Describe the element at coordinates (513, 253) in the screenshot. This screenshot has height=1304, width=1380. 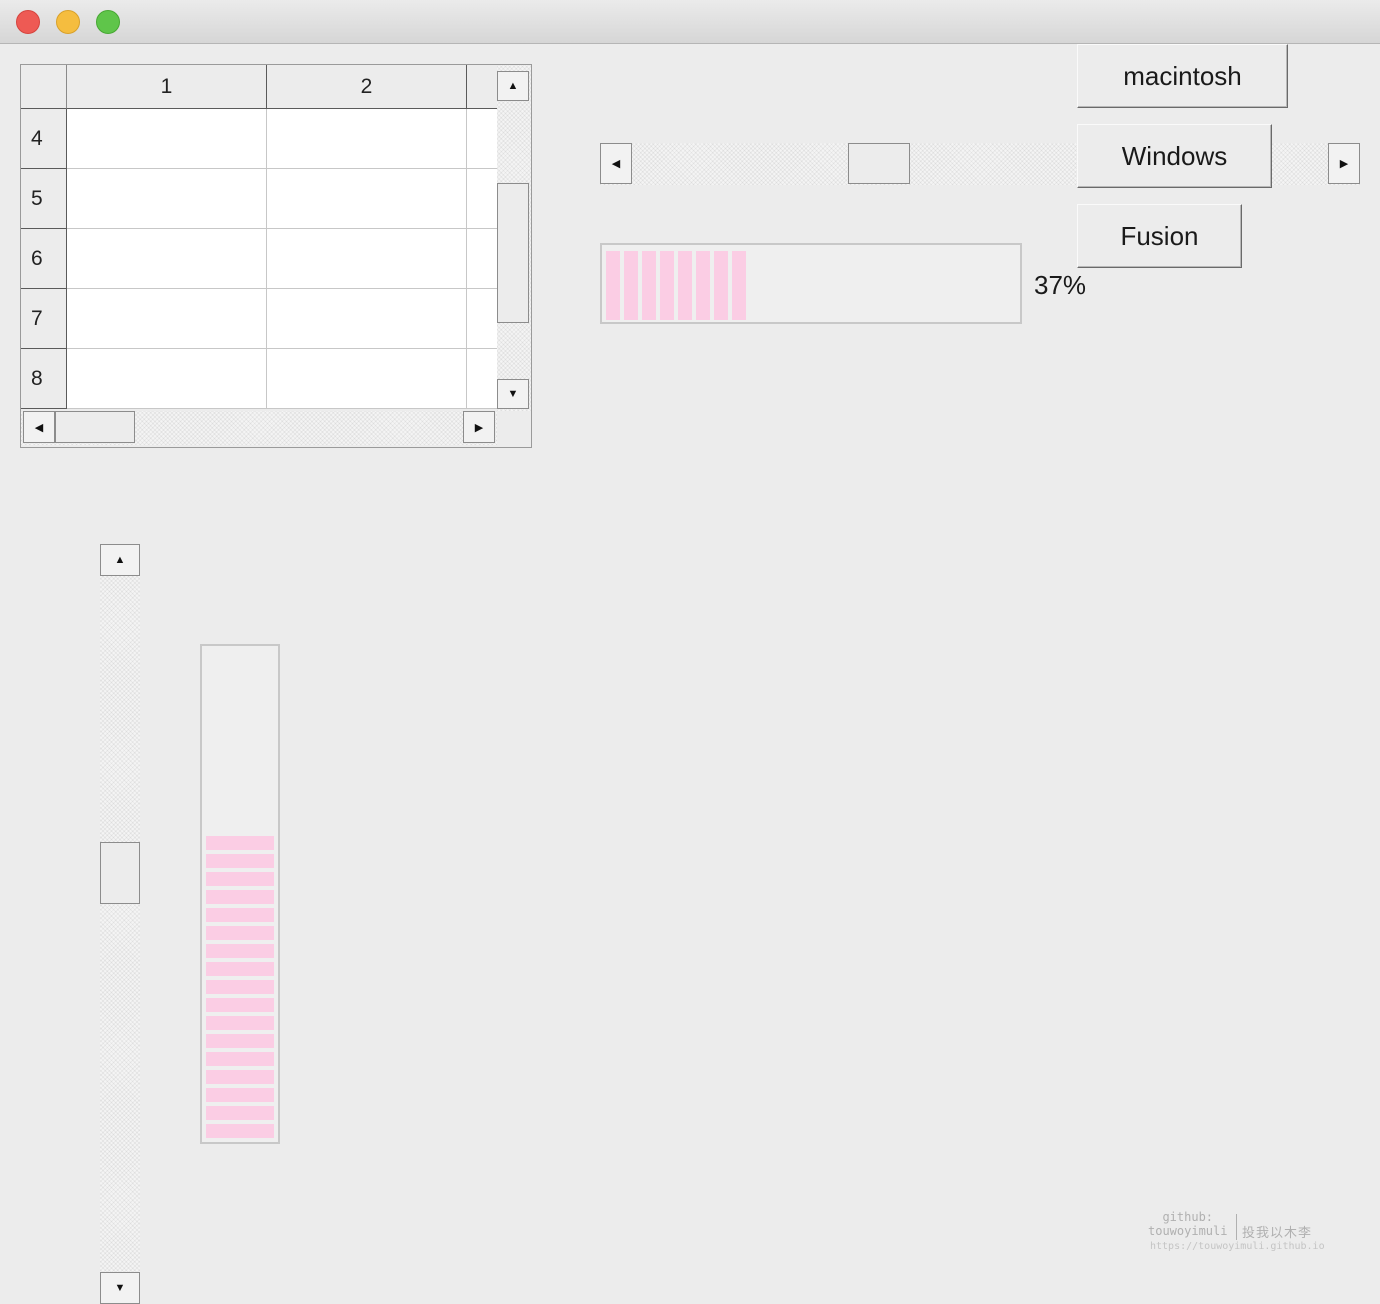
I see `table-vertical-scroll-thumb` at that location.